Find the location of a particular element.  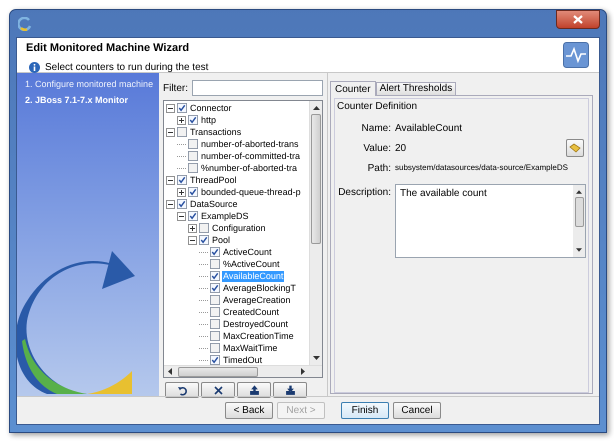

filter-field is located at coordinates (257, 88).